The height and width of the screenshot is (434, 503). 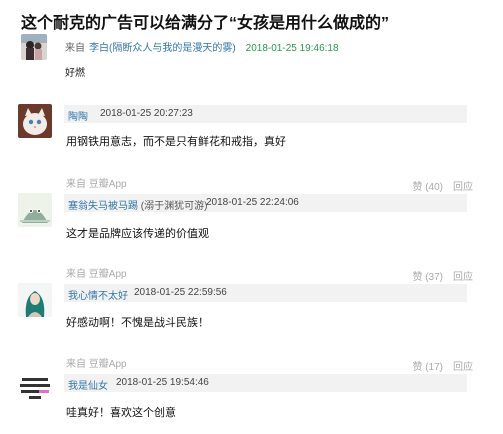 I want to click on comment-time: 2018-01-25 22:59:56, so click(x=180, y=292).